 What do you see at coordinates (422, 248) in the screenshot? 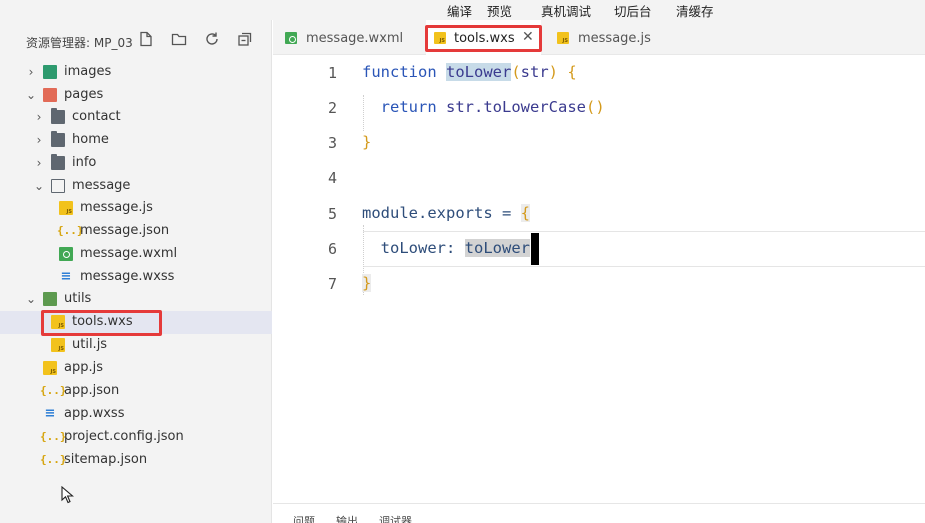
I see `code-property: toLower:` at bounding box center [422, 248].